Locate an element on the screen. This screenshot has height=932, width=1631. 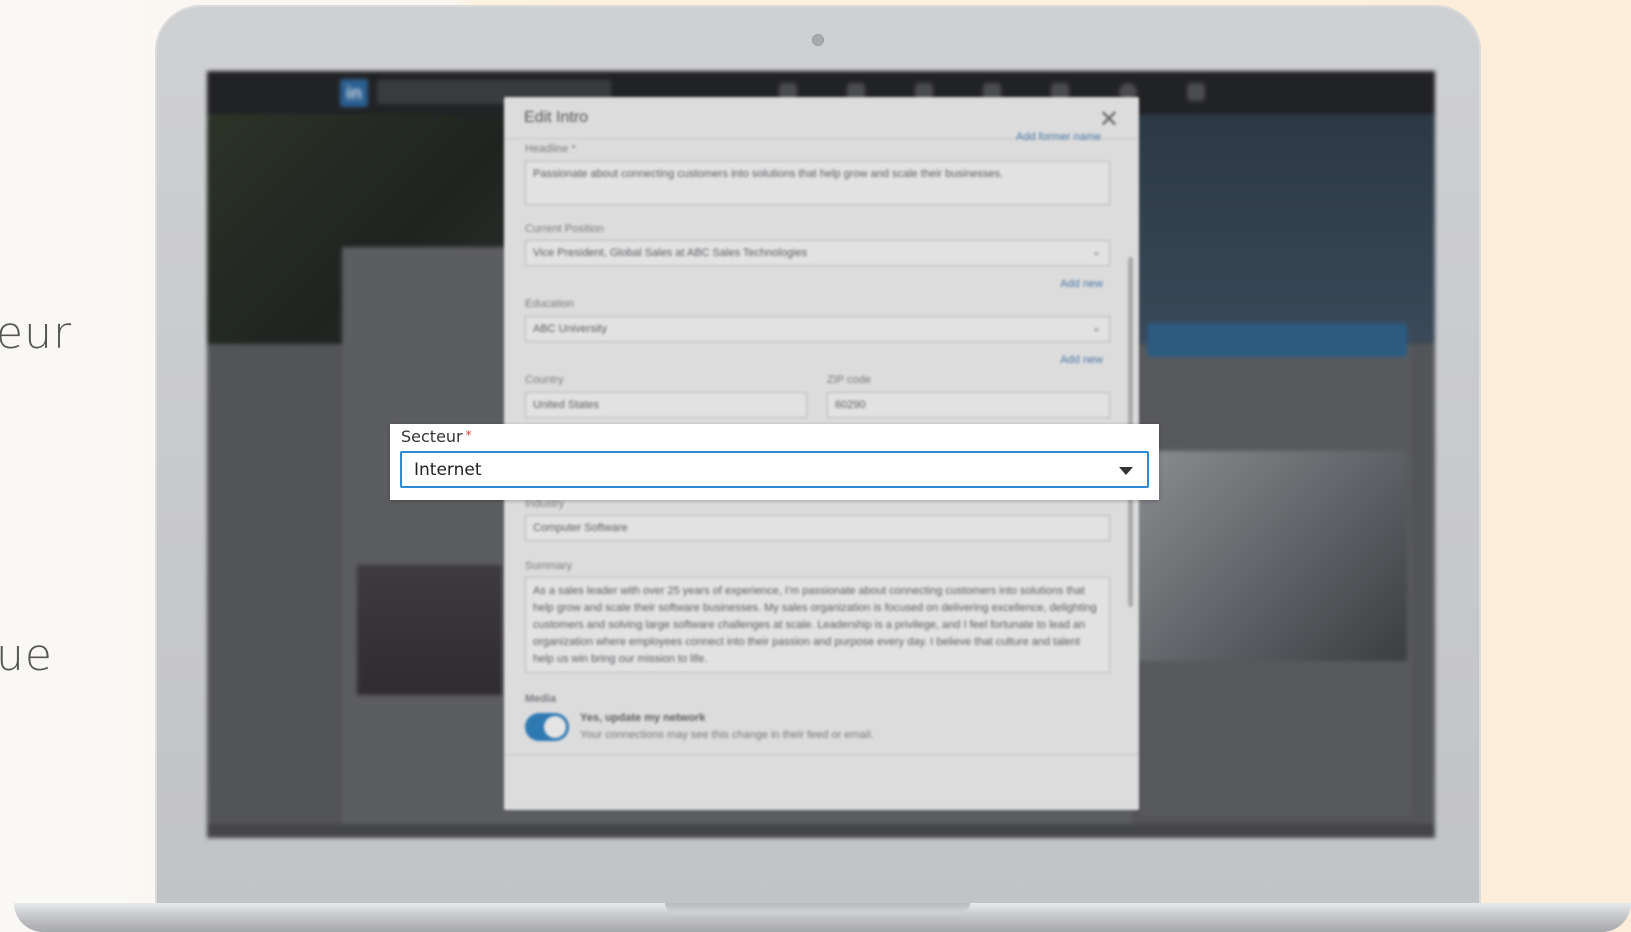
modal-title: Edit Intro is located at coordinates (556, 117).